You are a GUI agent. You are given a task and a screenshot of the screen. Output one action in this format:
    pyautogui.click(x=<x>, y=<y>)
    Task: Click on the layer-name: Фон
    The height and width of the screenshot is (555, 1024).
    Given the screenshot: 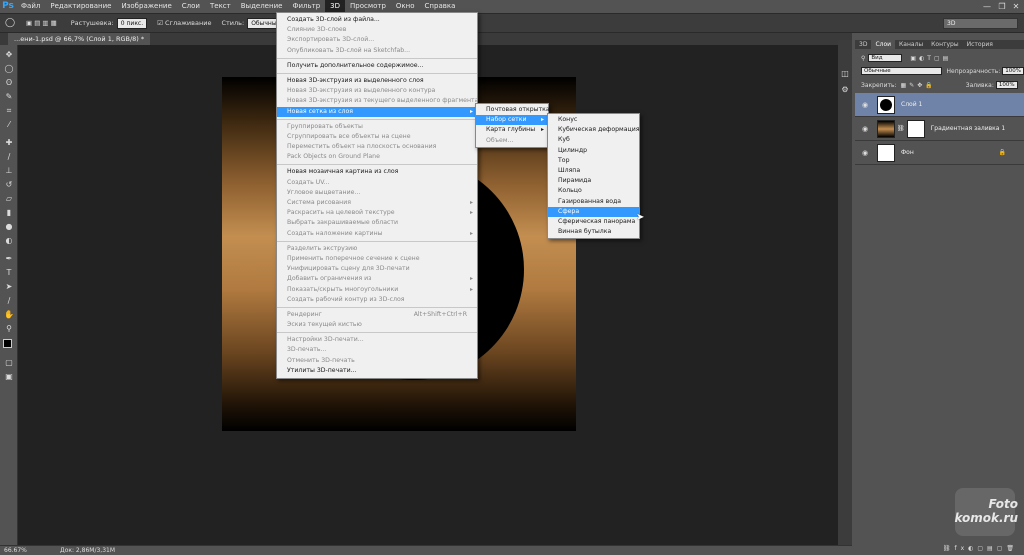 What is the action you would take?
    pyautogui.click(x=907, y=152)
    